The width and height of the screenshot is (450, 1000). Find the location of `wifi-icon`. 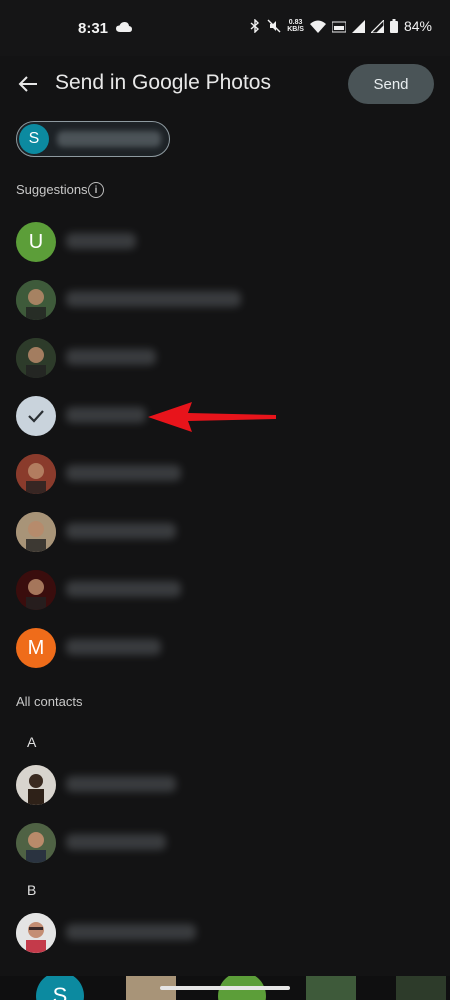

wifi-icon is located at coordinates (317, 26).